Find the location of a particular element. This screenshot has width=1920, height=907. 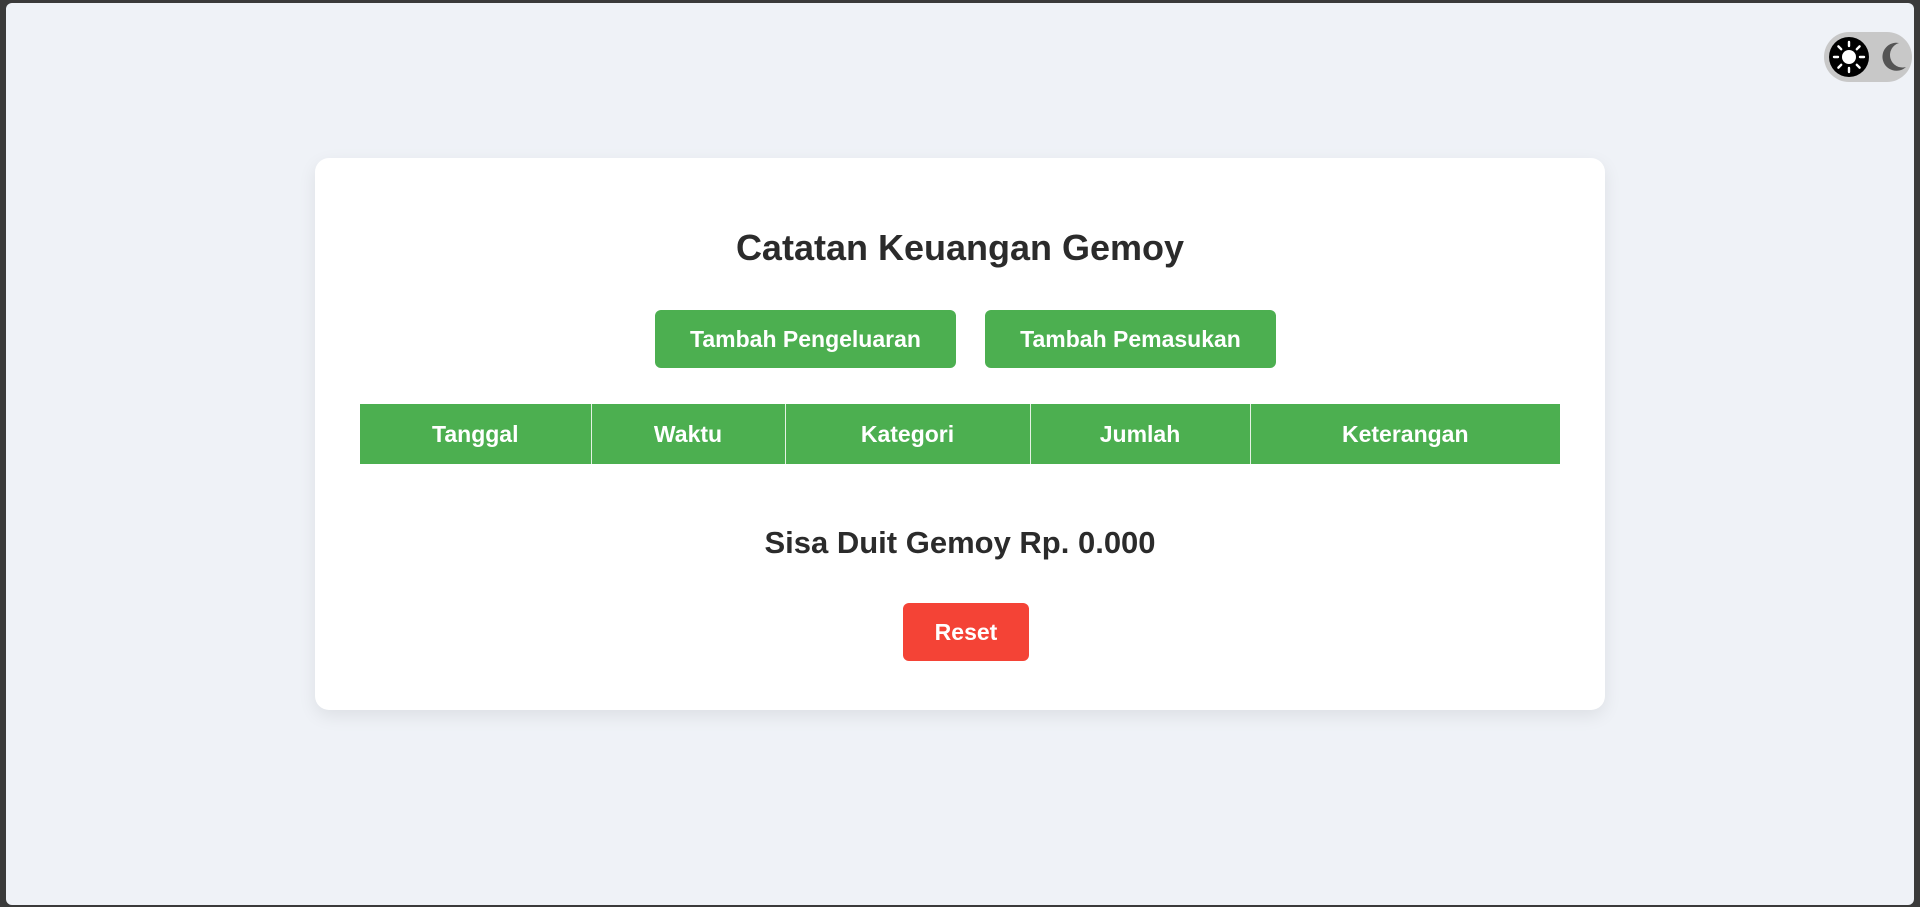

column-header-keterangan: Keterangan is located at coordinates (1404, 434).